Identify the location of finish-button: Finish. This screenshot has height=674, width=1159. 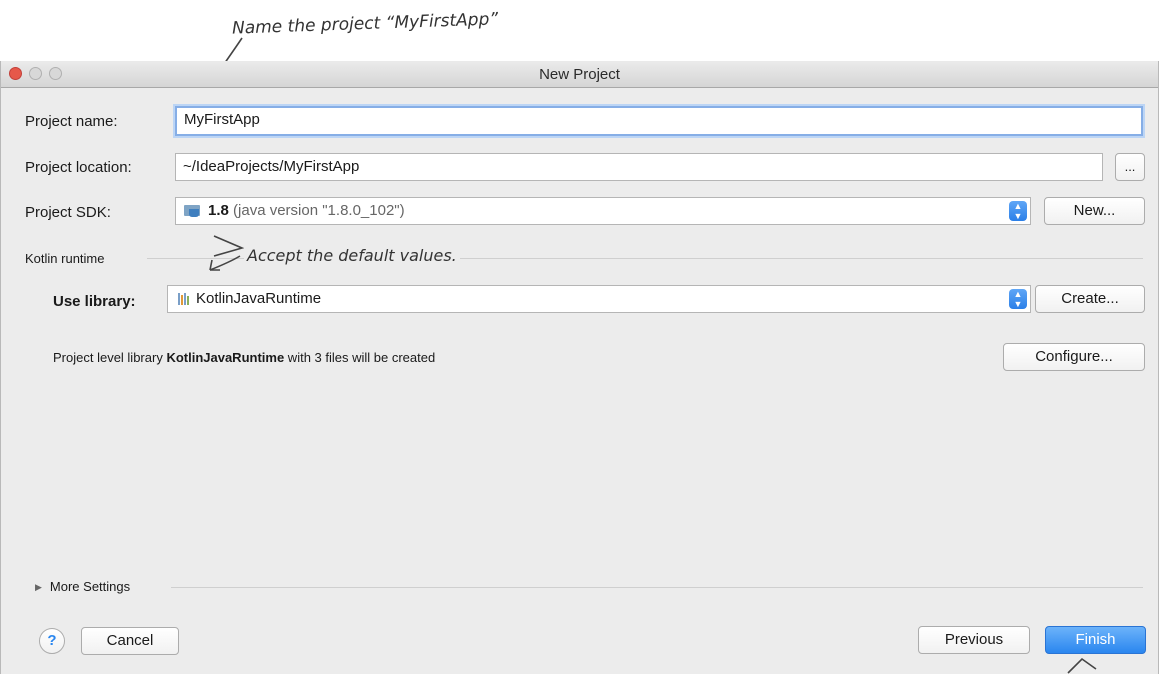
(1095, 640).